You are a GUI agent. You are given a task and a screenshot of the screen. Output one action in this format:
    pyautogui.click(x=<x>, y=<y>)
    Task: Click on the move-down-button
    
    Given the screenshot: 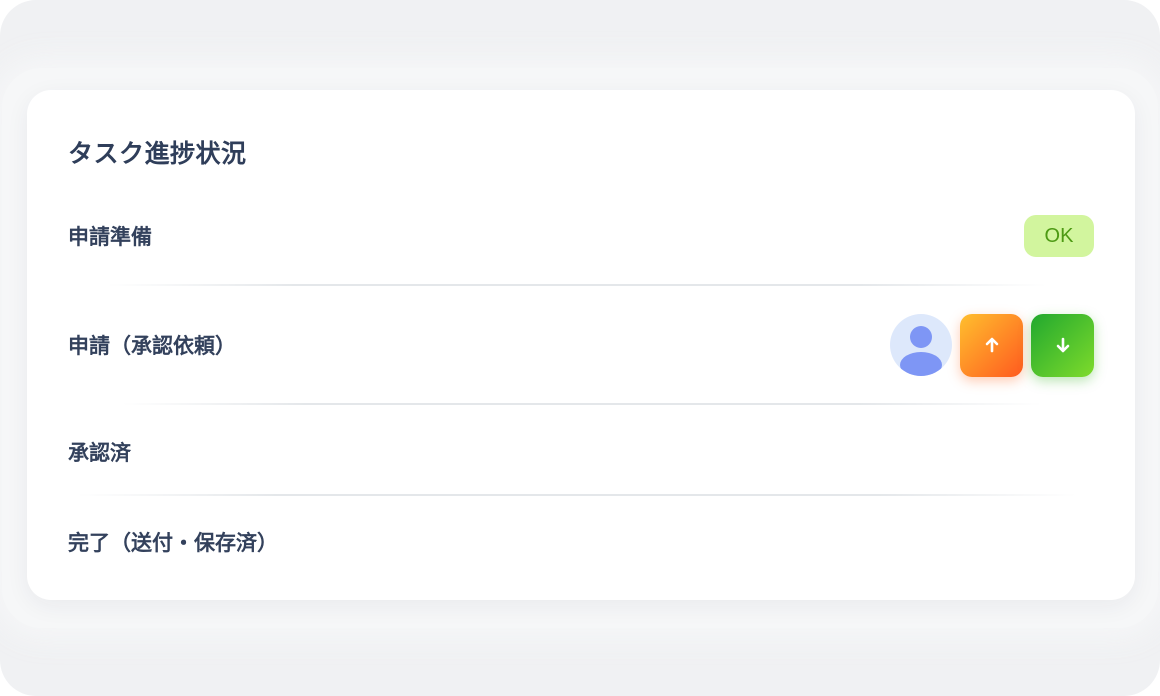 What is the action you would take?
    pyautogui.click(x=1062, y=345)
    